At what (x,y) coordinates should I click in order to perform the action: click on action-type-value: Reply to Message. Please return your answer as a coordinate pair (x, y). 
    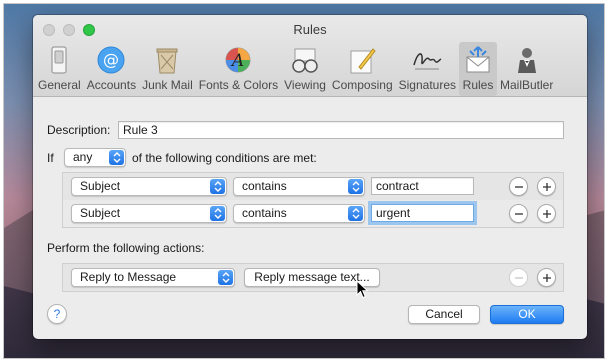
    Looking at the image, I should click on (128, 277).